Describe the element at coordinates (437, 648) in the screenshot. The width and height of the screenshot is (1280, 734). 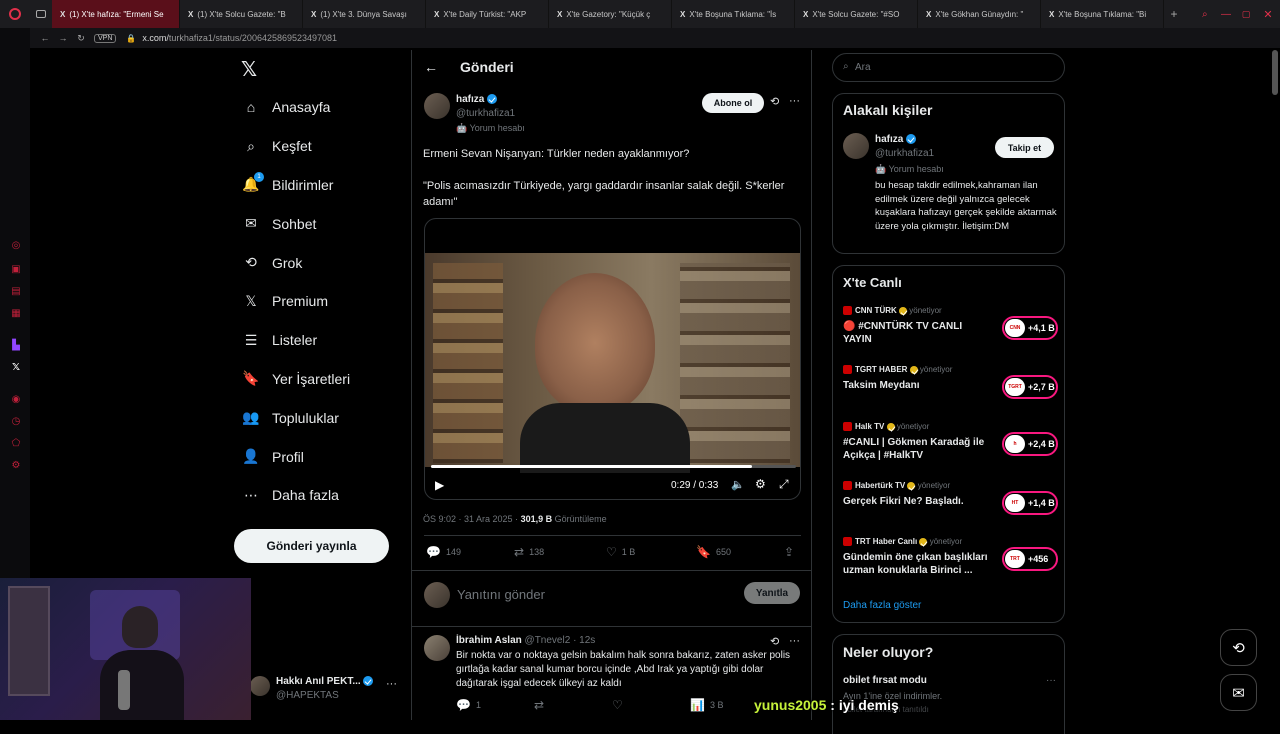
I see `reply-author-avatar` at that location.